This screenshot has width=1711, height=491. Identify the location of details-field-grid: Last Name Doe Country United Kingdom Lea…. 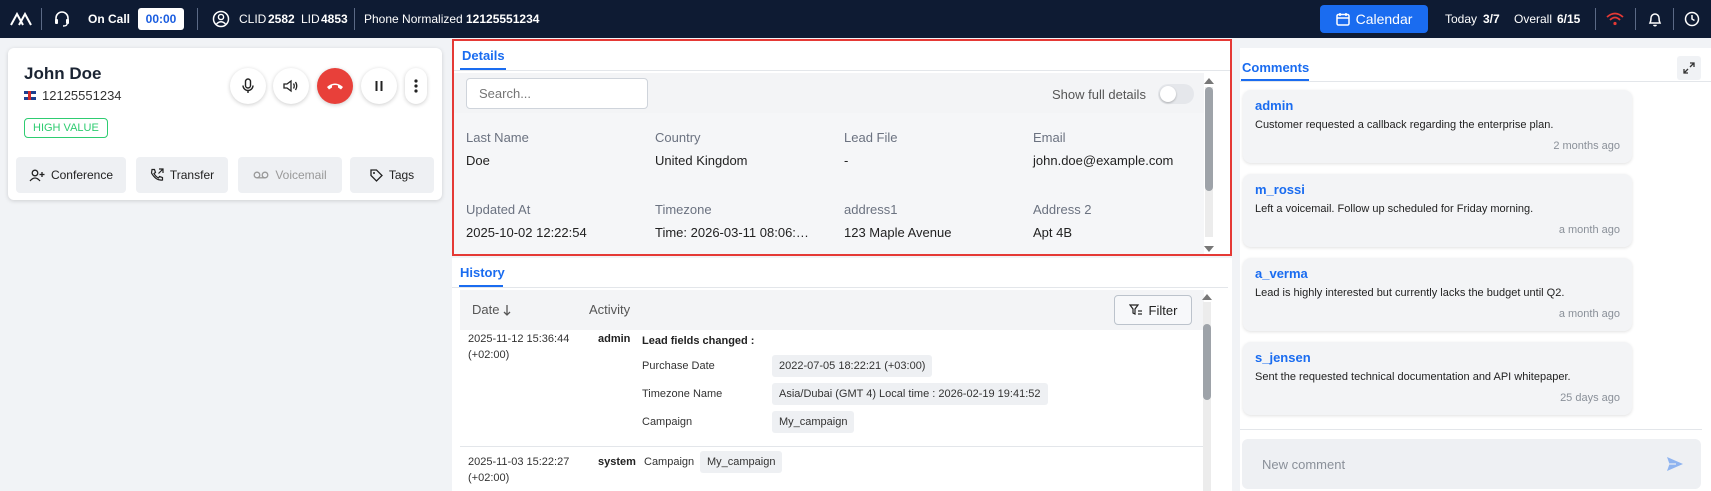
(829, 183).